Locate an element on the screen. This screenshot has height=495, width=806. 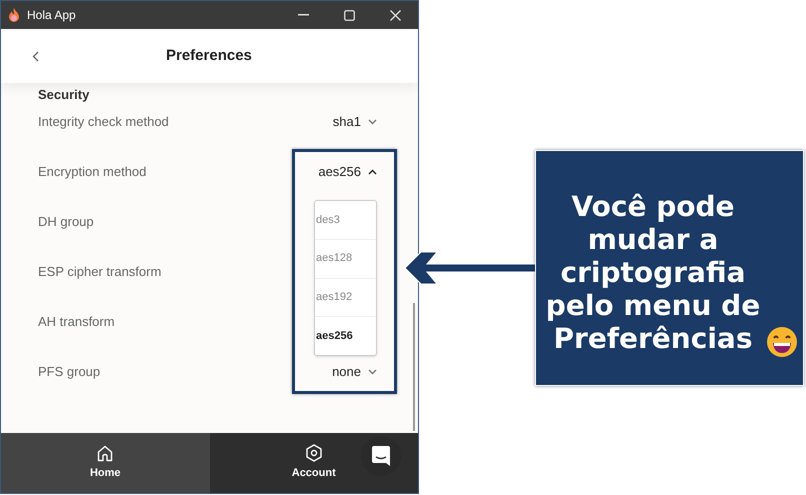
minimize-icon is located at coordinates (303, 15).